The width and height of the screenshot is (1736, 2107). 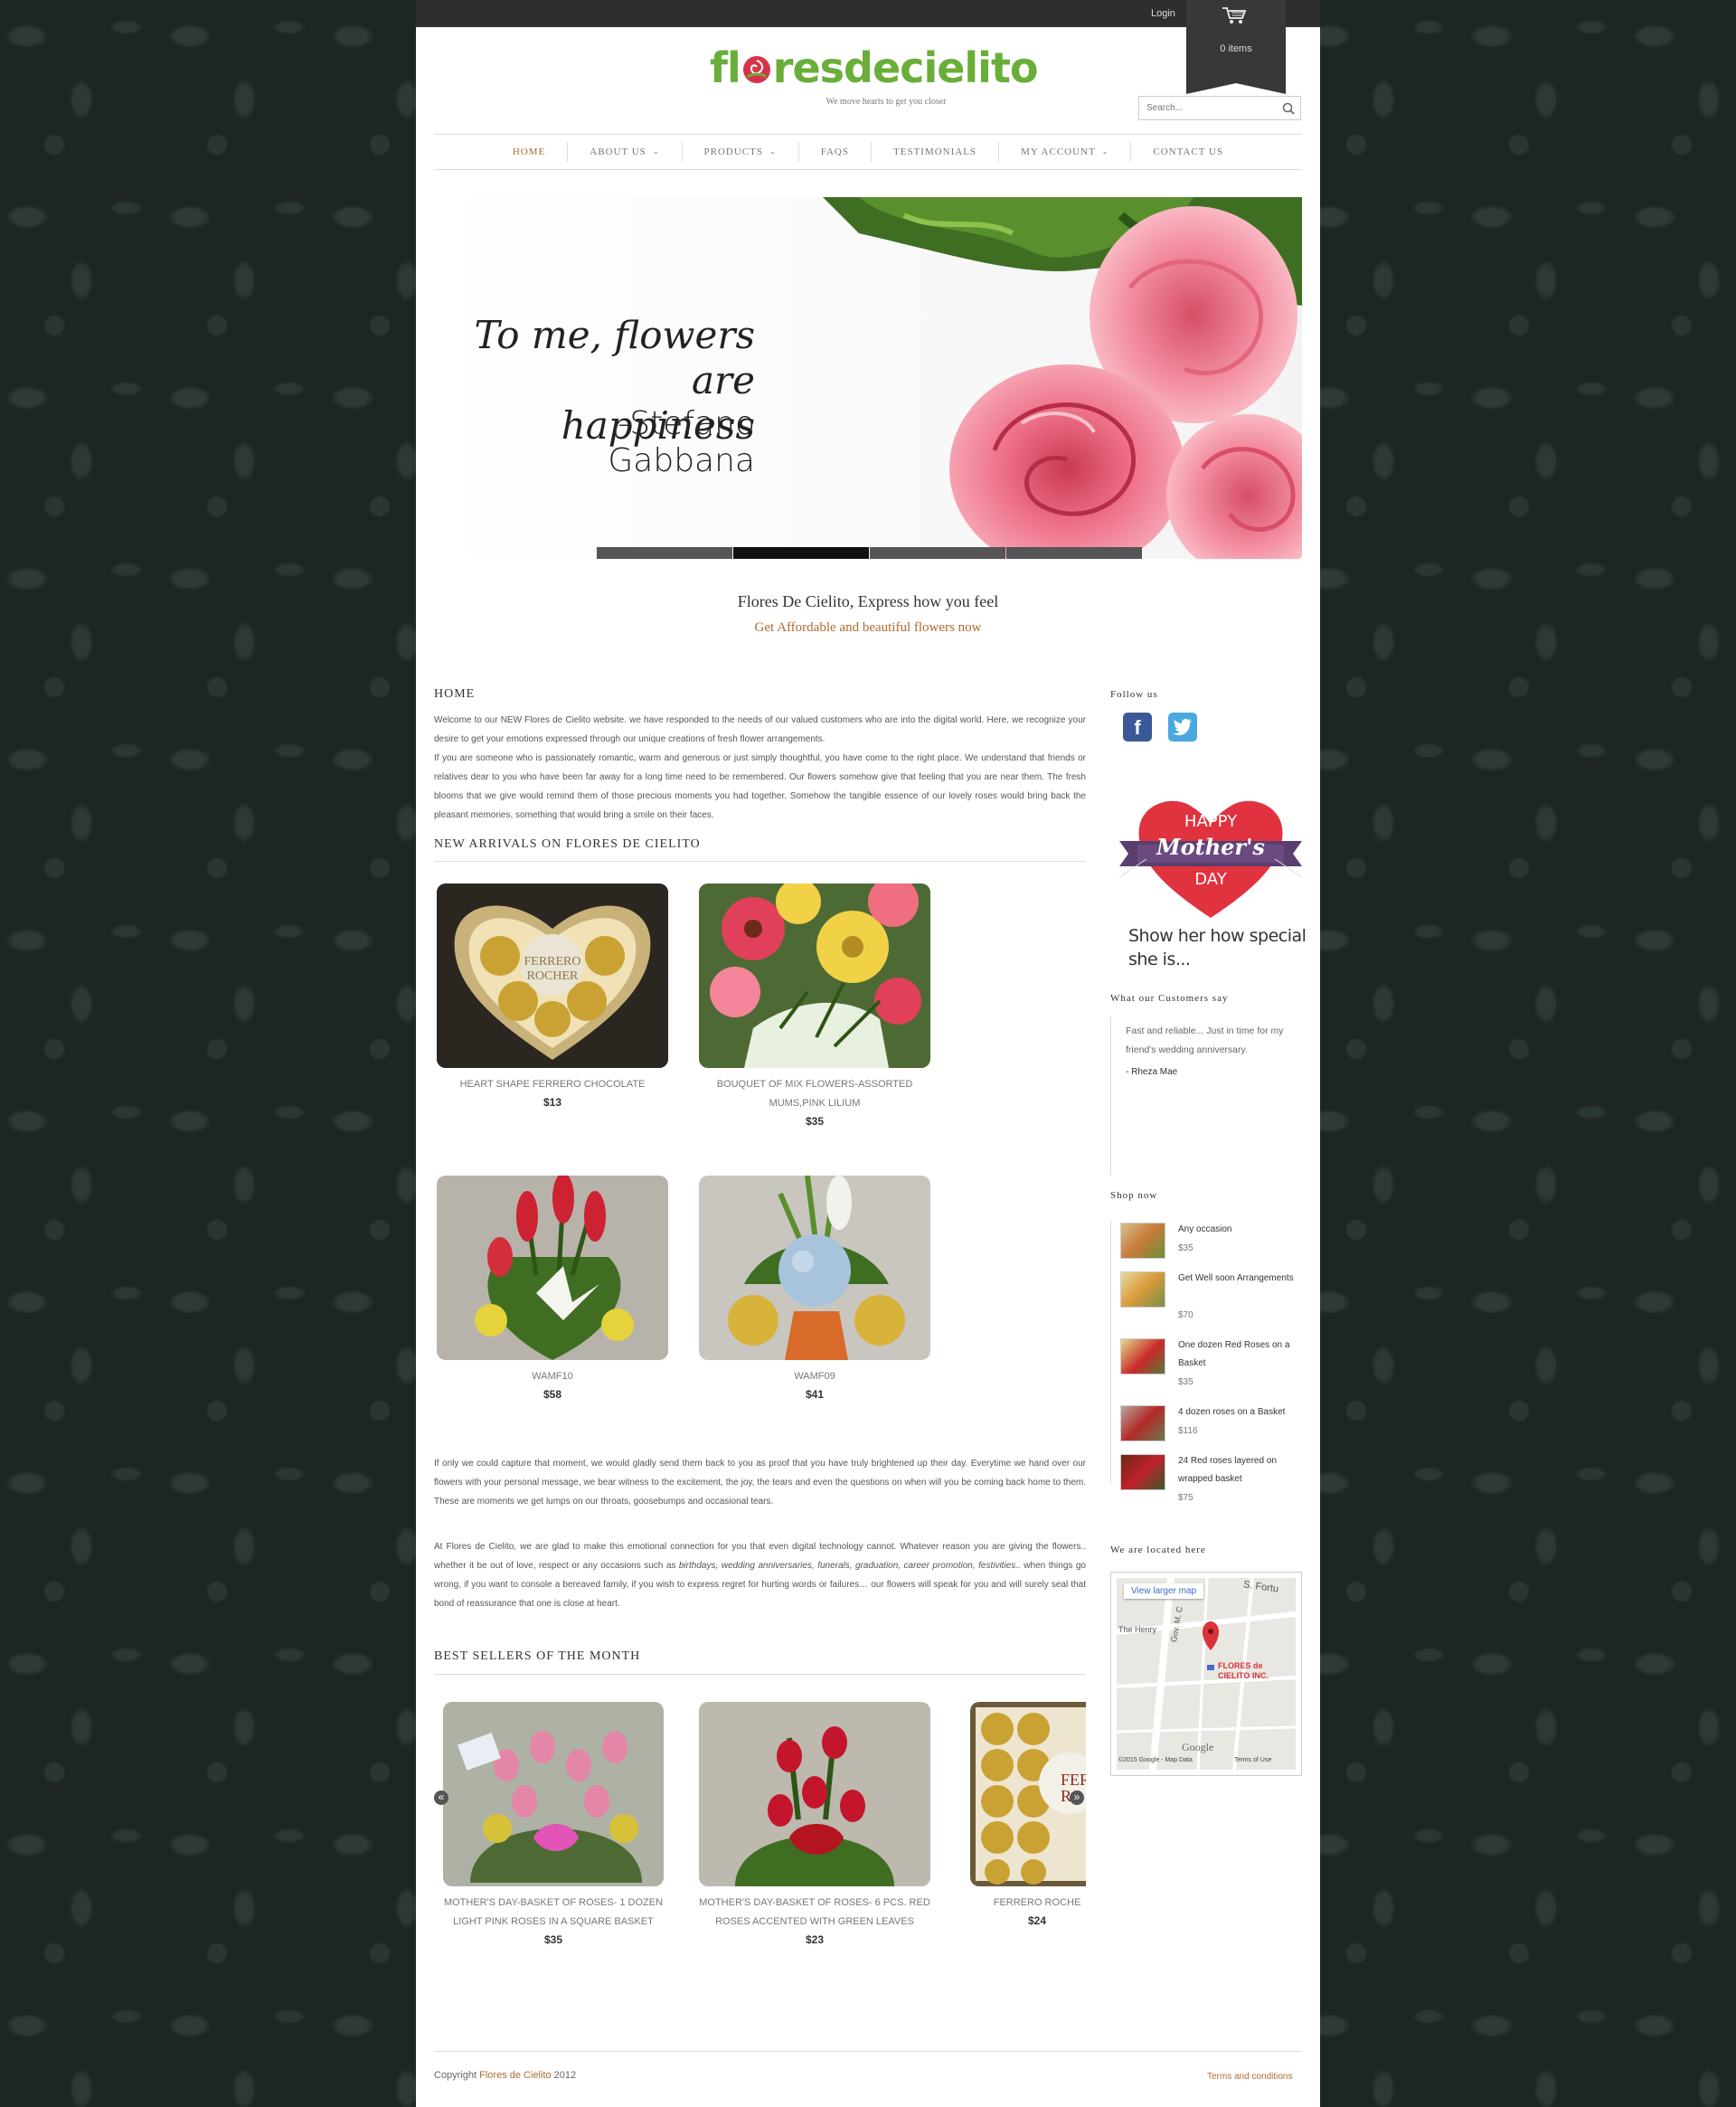 I want to click on map-terms-link: Terms of Use, so click(x=1253, y=1760).